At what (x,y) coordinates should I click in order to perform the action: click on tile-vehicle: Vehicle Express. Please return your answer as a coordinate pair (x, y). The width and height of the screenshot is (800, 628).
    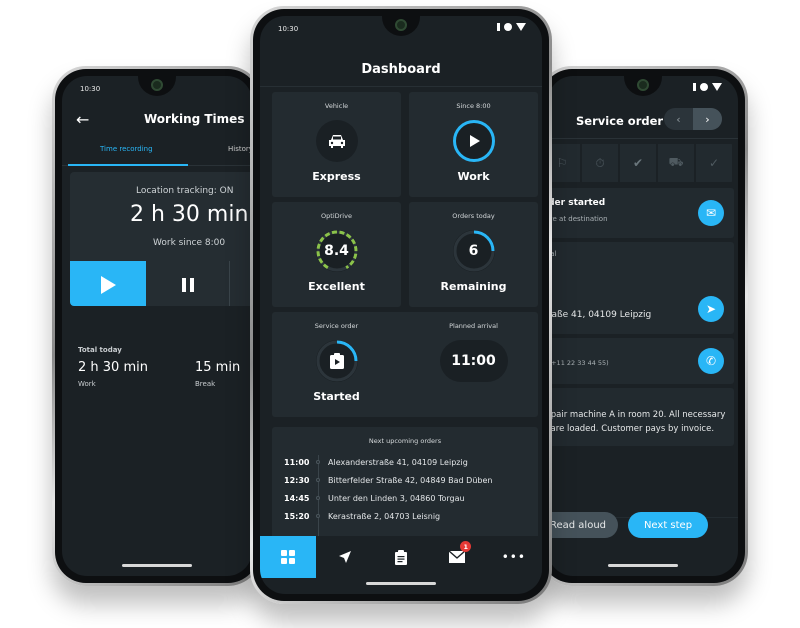
    Looking at the image, I should click on (336, 144).